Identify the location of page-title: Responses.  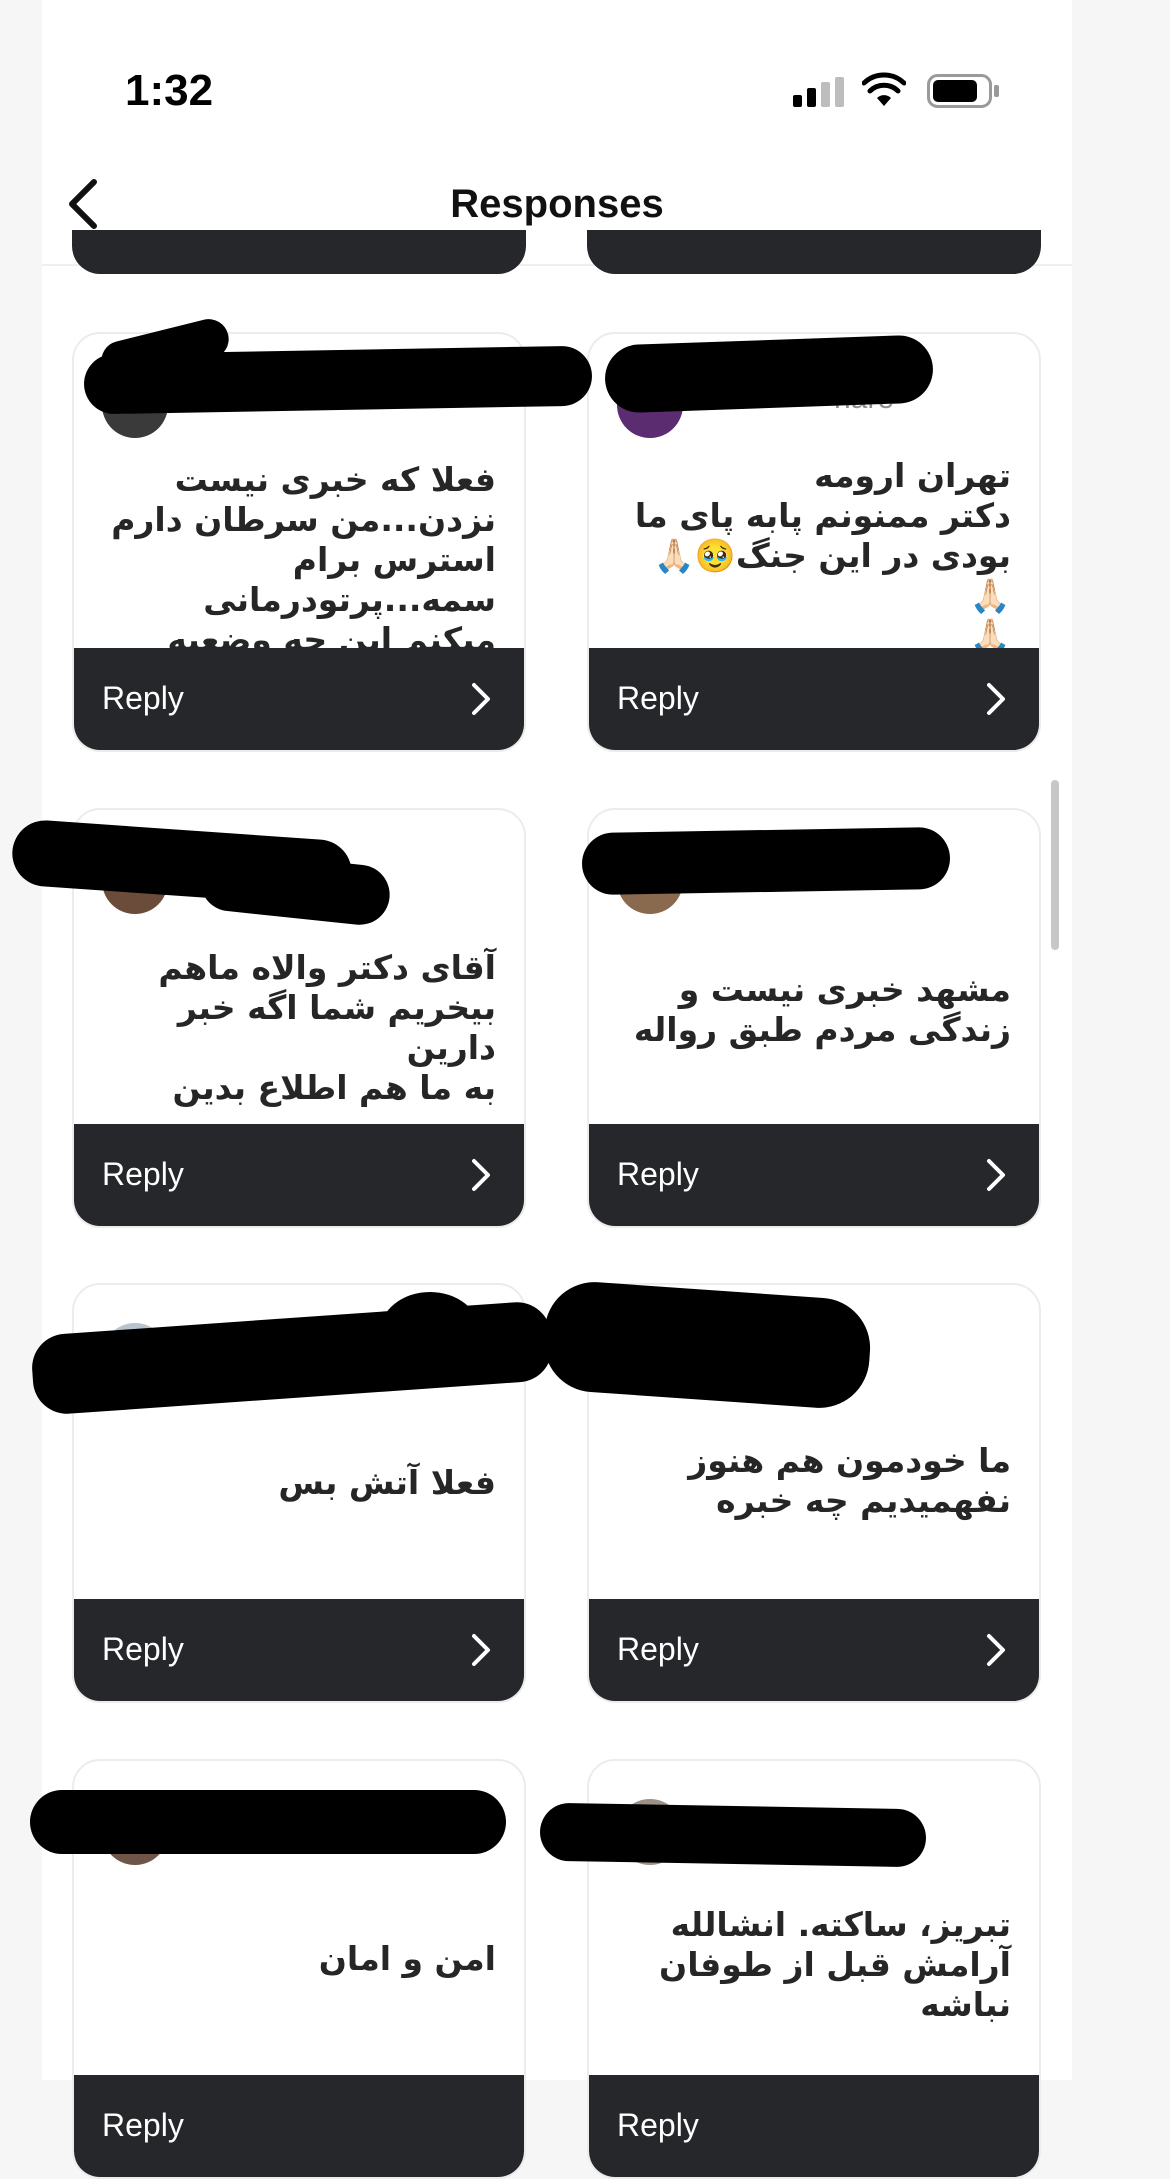
(557, 204).